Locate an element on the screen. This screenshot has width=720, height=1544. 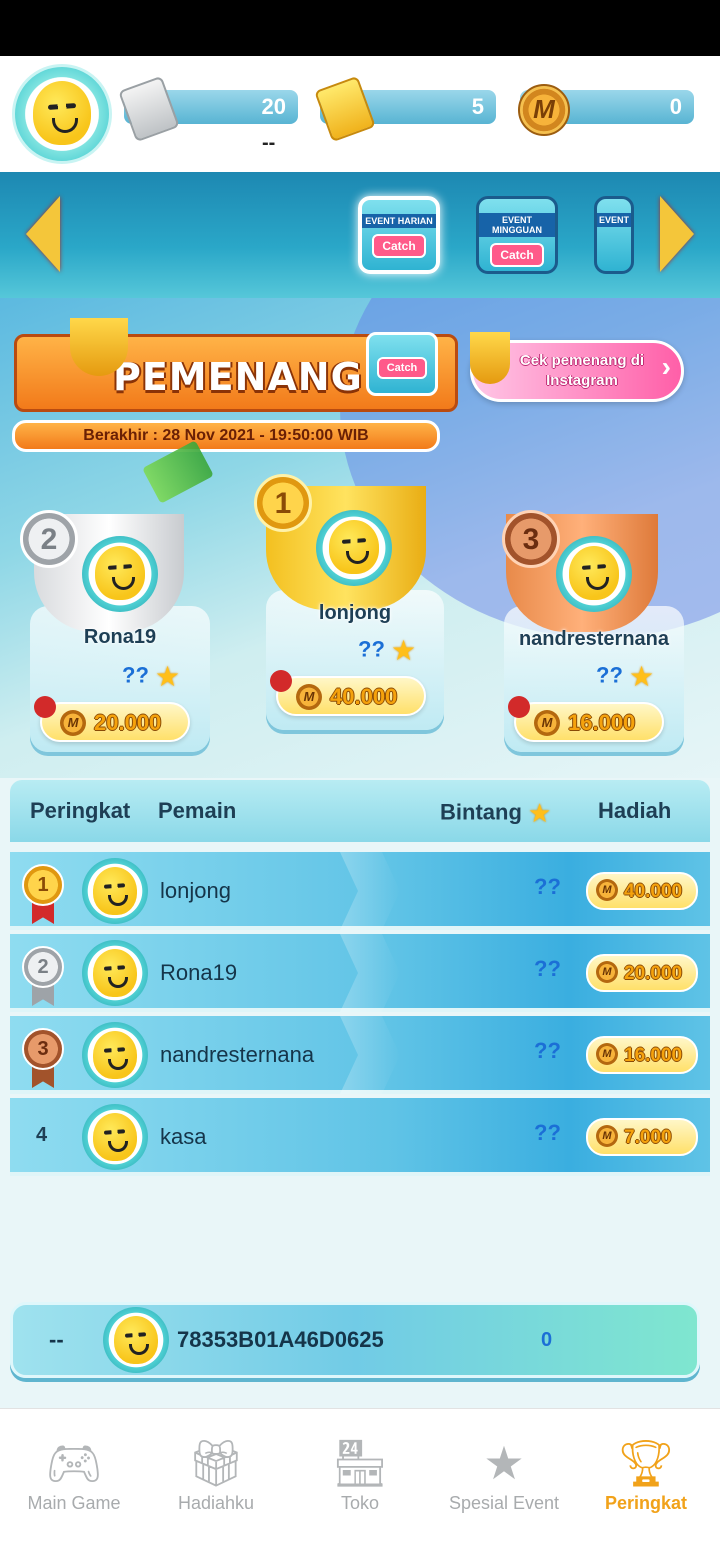
nav-label: Toko is located at coordinates (360, 1503).